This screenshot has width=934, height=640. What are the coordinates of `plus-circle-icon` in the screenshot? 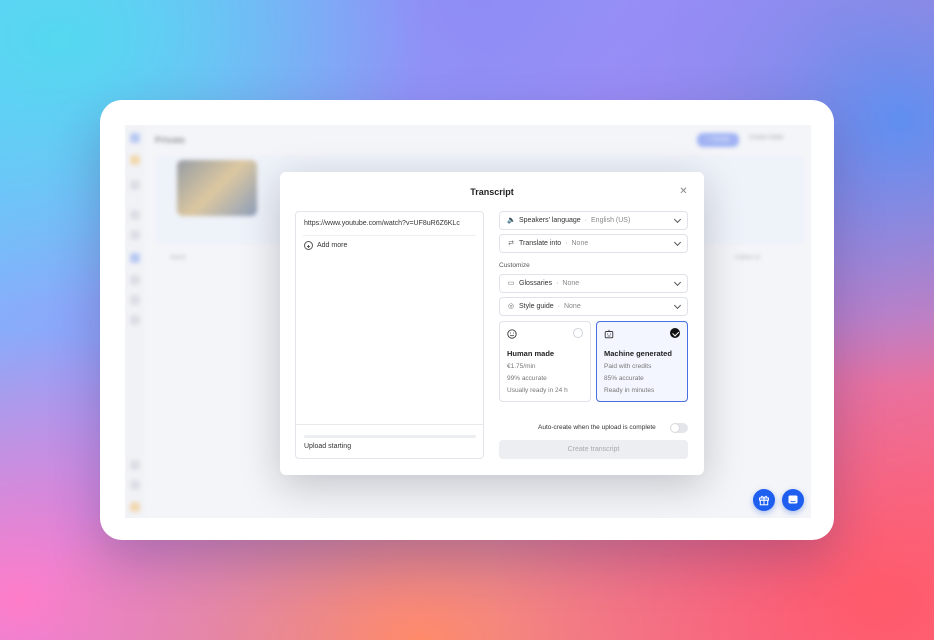 It's located at (308, 245).